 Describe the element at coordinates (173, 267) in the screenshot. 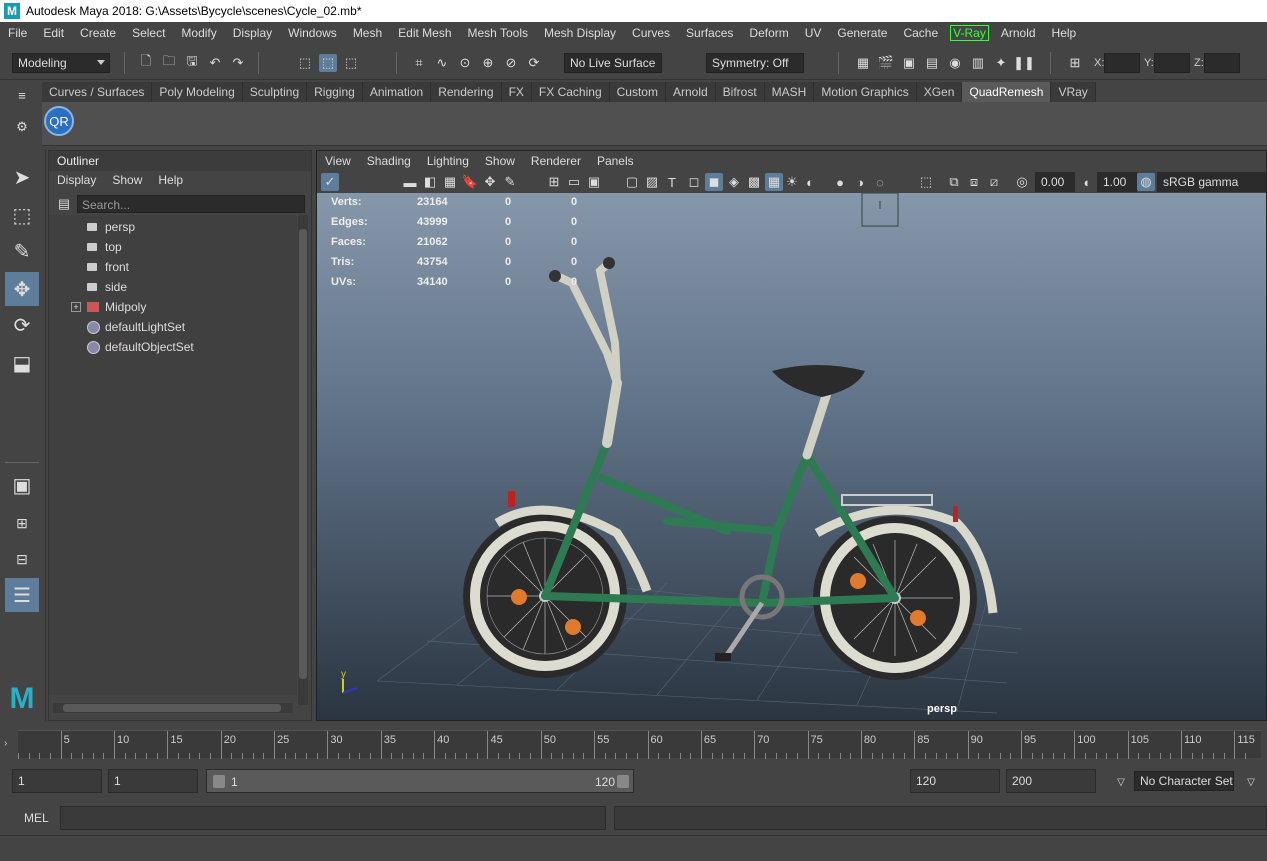

I see `outliner-item-front: front` at that location.